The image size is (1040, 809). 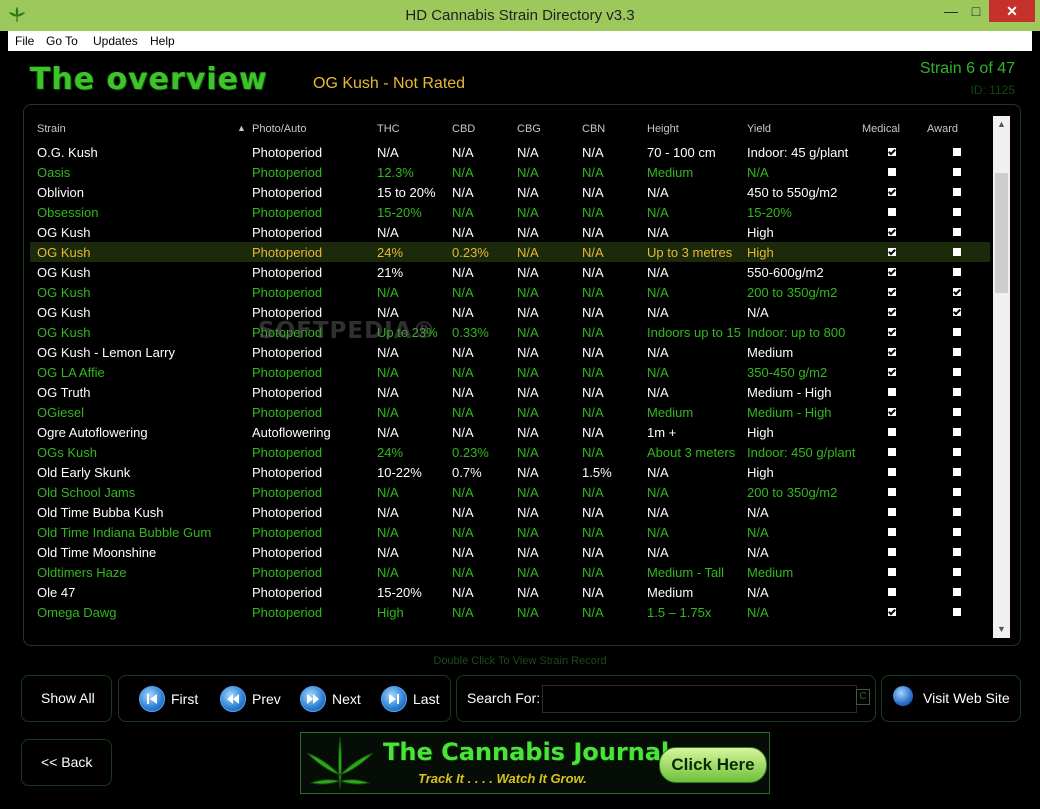 What do you see at coordinates (313, 699) in the screenshot?
I see `next-icon` at bounding box center [313, 699].